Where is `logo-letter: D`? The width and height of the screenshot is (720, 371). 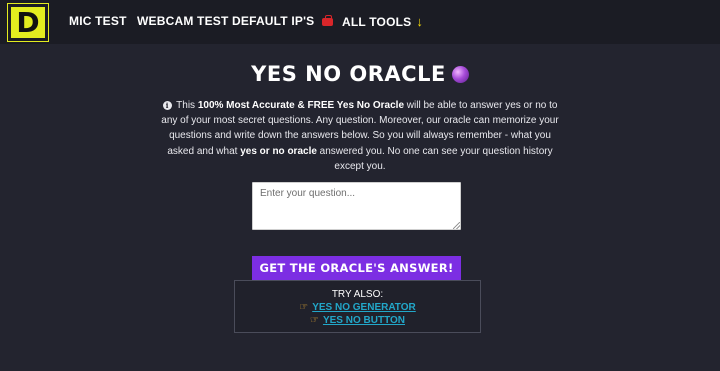
logo-letter: D is located at coordinates (28, 22).